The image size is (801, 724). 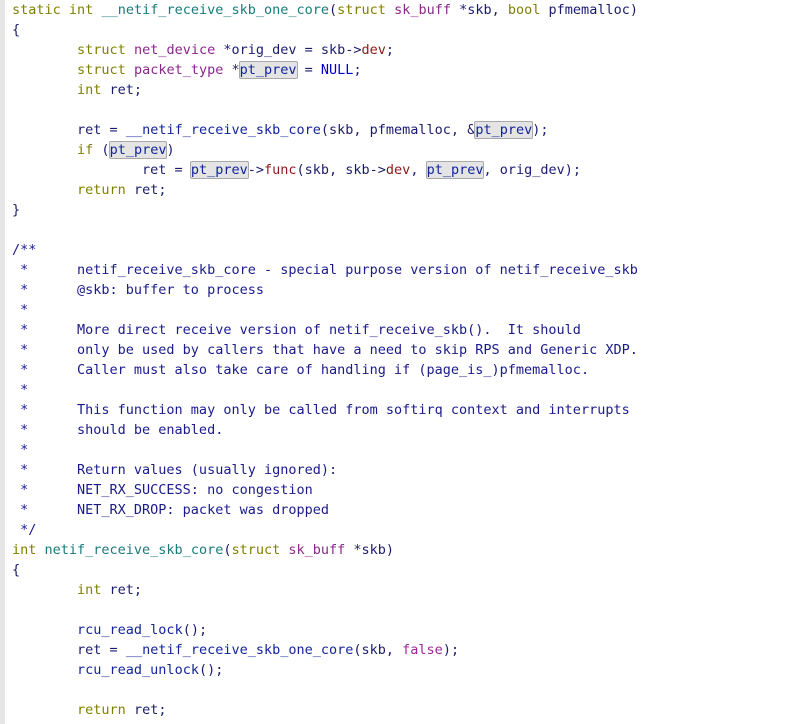 What do you see at coordinates (418, 170) in the screenshot?
I see `comma: ,` at bounding box center [418, 170].